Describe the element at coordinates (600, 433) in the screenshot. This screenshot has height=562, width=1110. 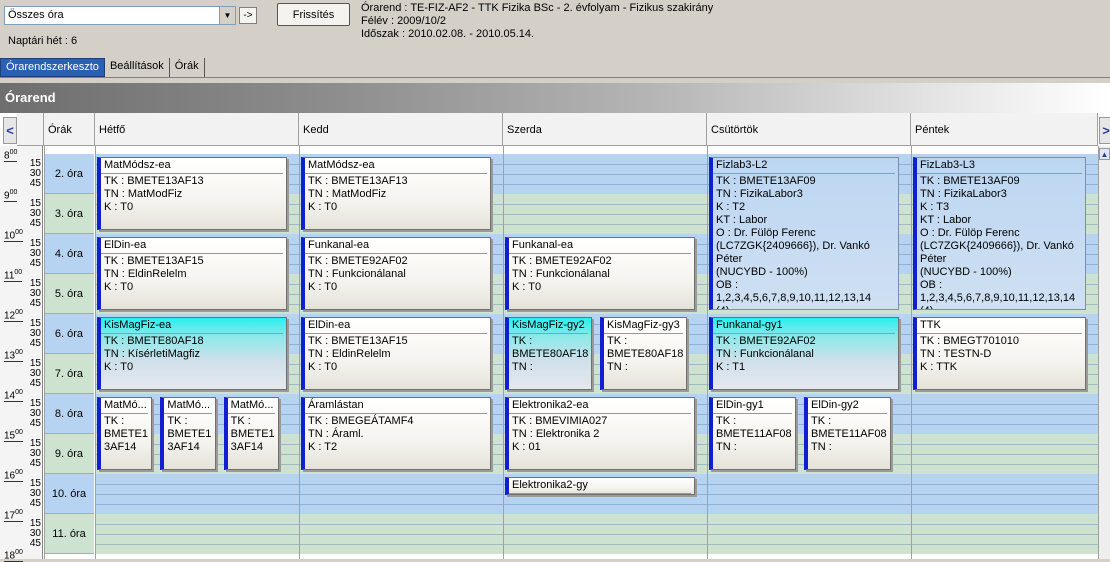
I see `lesson-block: Elektronika2-ea TK : BMEVIMIA027 TN` at that location.